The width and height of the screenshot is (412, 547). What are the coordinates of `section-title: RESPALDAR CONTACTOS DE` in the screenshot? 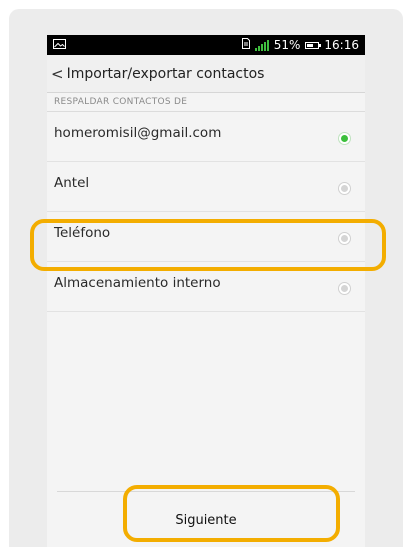 It's located at (121, 102).